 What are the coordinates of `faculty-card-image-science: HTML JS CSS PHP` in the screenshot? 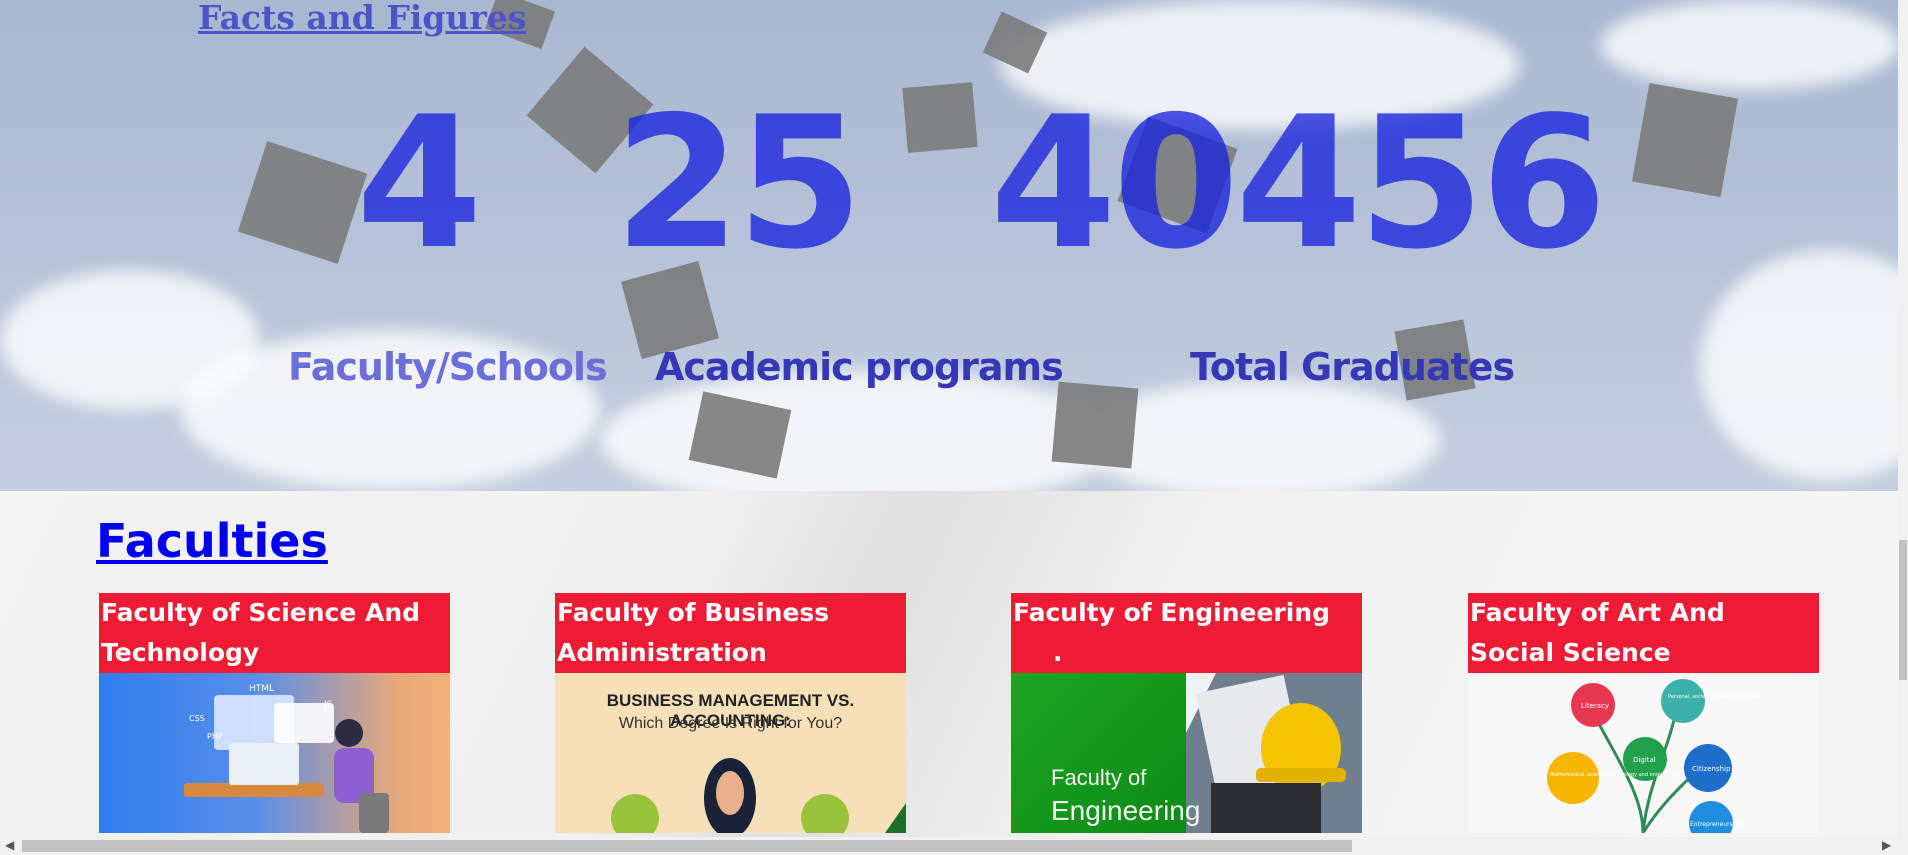 It's located at (274, 753).